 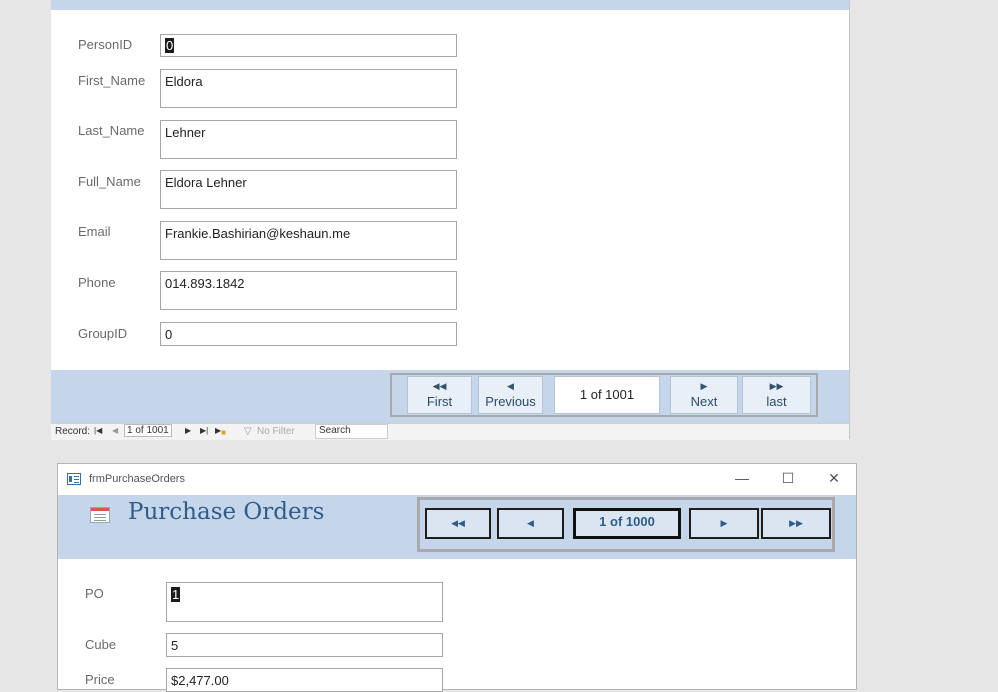 I want to click on form-header: Purchase Orders ◀◀ ◀ 1 of 1000 ▶ ▶▶, so click(x=457, y=527).